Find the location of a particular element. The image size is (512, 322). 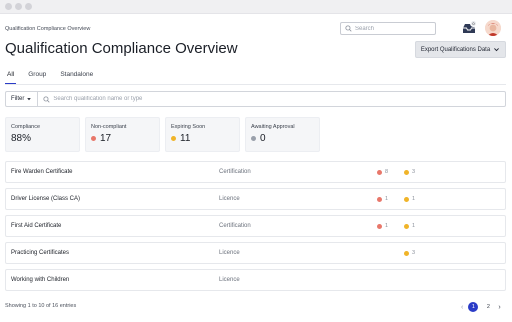

window-minimize-dot is located at coordinates (18, 6).